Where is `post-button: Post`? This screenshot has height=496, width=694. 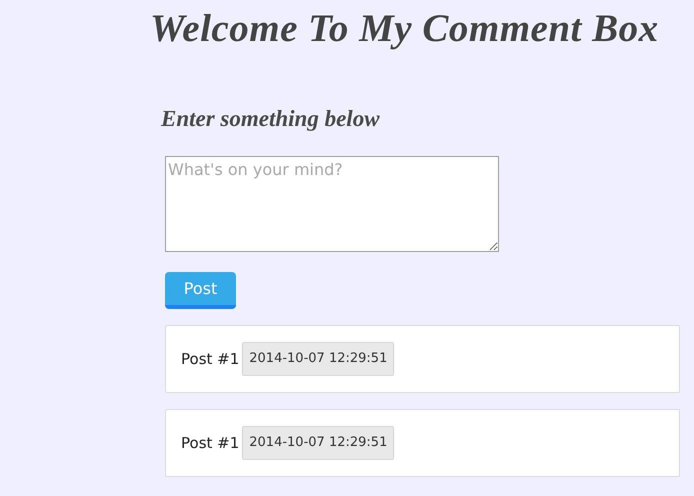 post-button: Post is located at coordinates (200, 290).